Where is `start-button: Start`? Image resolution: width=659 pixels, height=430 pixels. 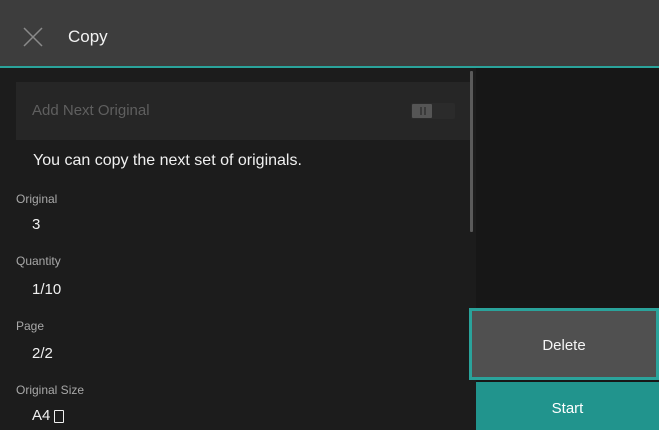 start-button: Start is located at coordinates (567, 406).